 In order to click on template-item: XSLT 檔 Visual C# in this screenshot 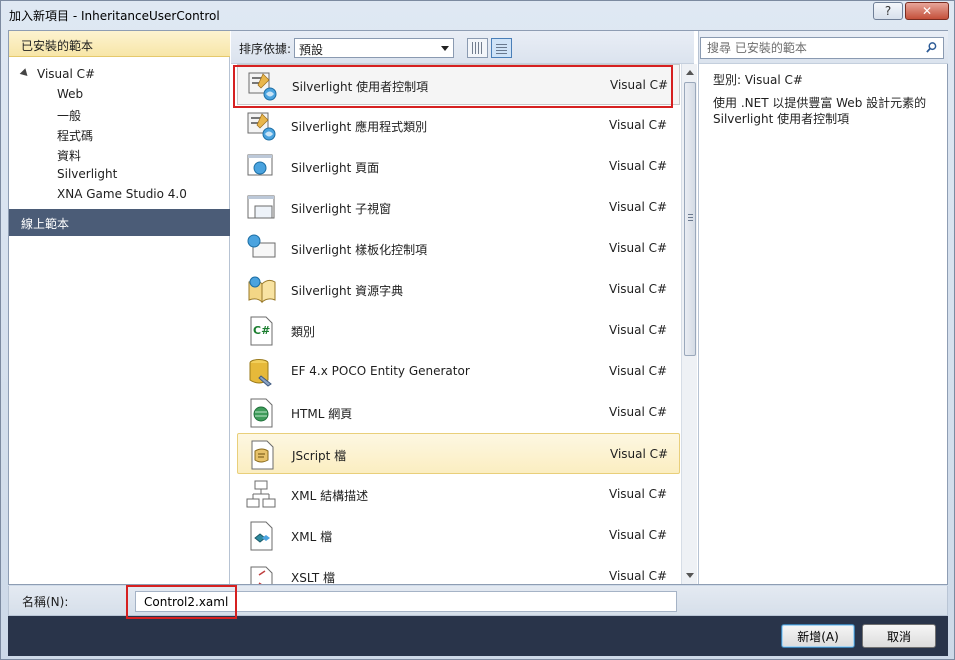, I will do `click(458, 570)`.